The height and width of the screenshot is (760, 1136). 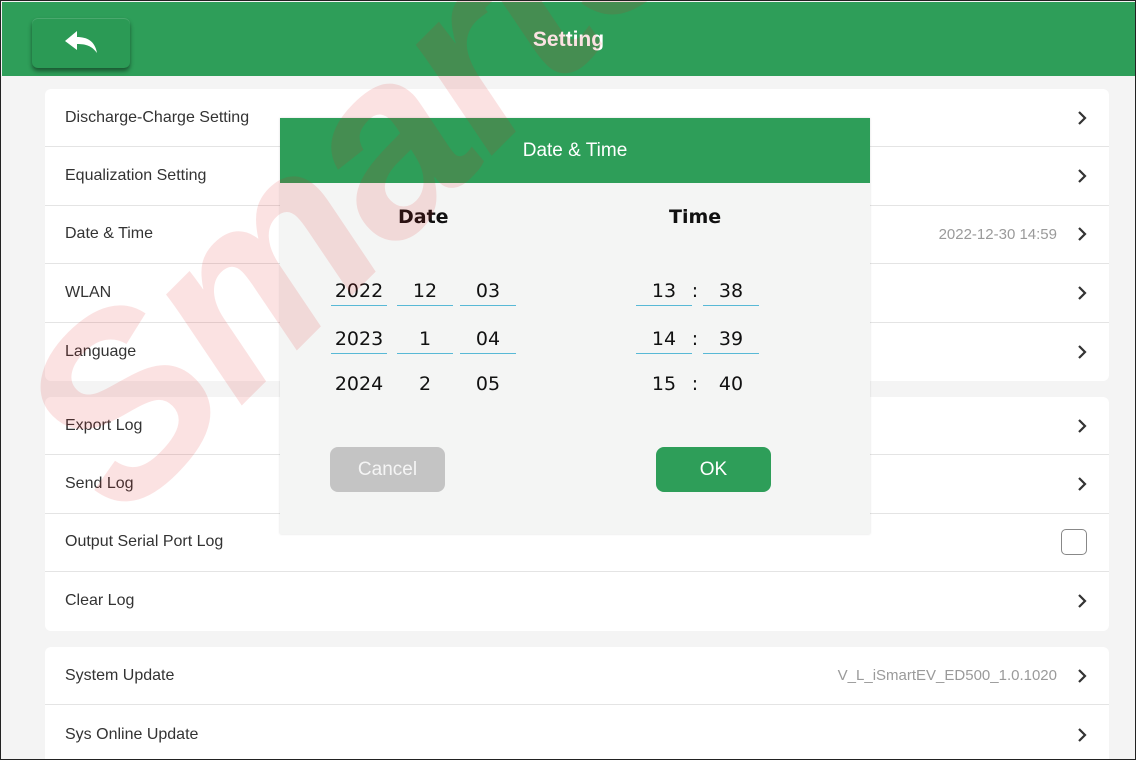 What do you see at coordinates (997, 234) in the screenshot?
I see `current-datetime-value: 2022-12-30 14:59` at bounding box center [997, 234].